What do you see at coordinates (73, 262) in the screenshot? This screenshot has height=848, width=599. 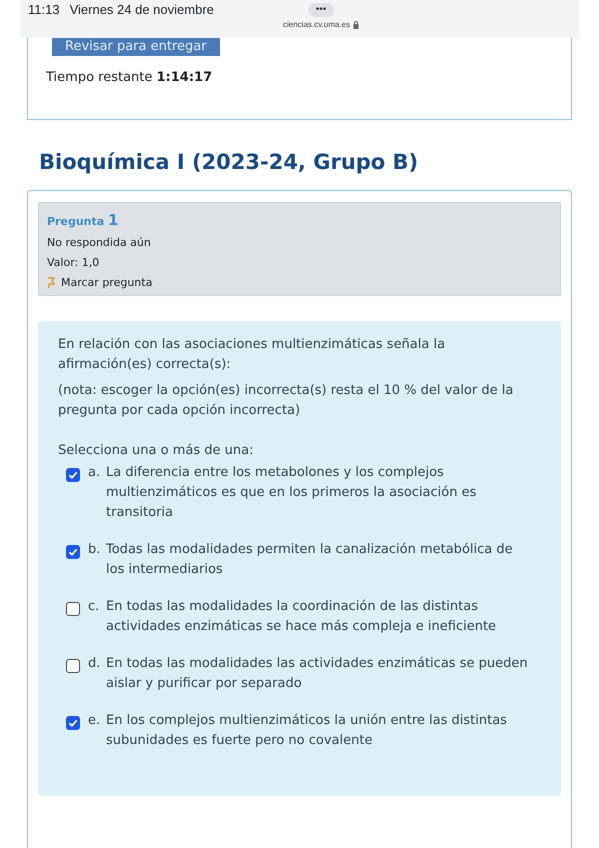 I see `question-value: Valor: 1,0` at bounding box center [73, 262].